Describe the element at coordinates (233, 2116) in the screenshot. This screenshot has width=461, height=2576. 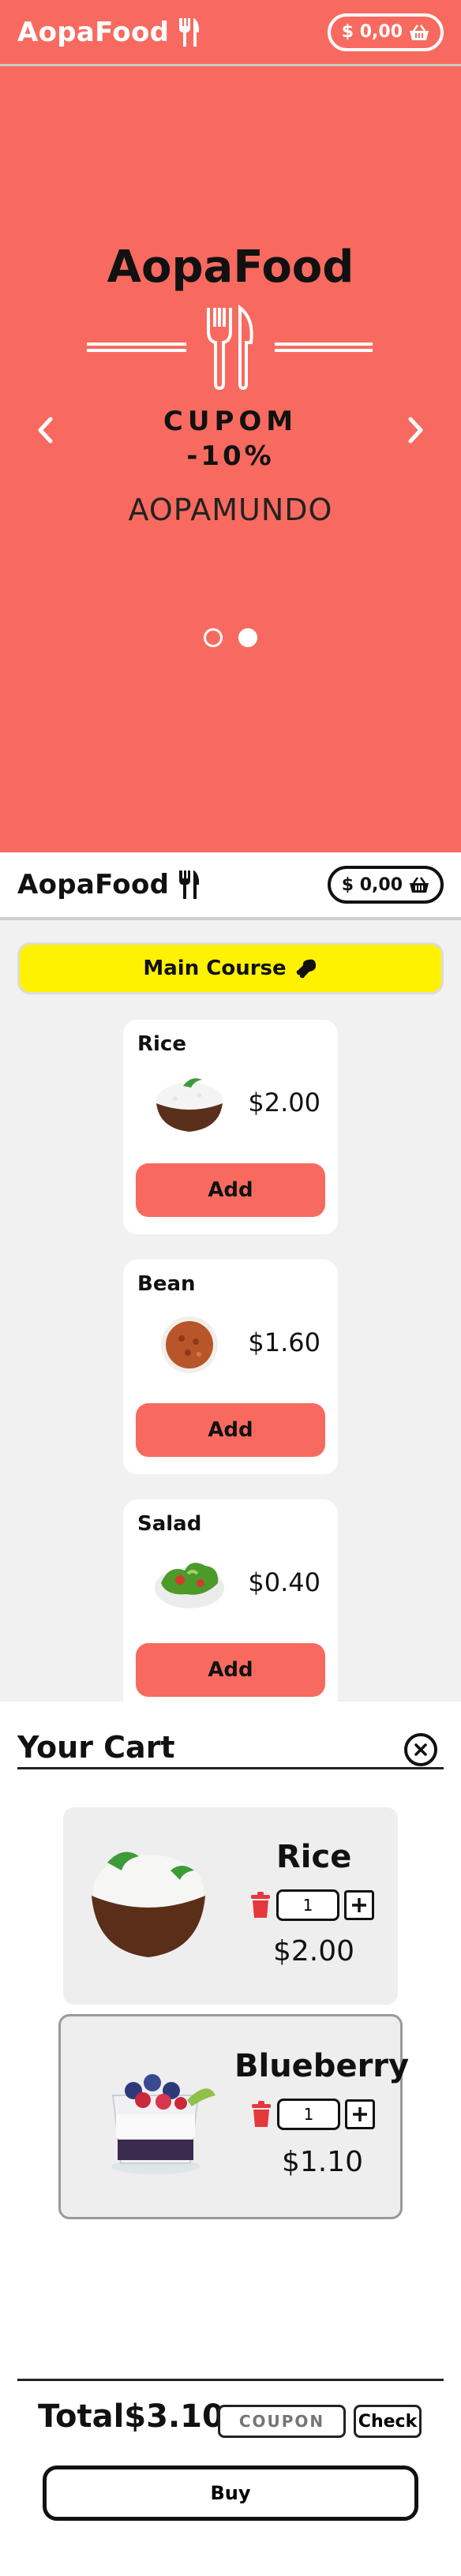
I see `cart-item-blueberry: Blueberry $1.10` at that location.